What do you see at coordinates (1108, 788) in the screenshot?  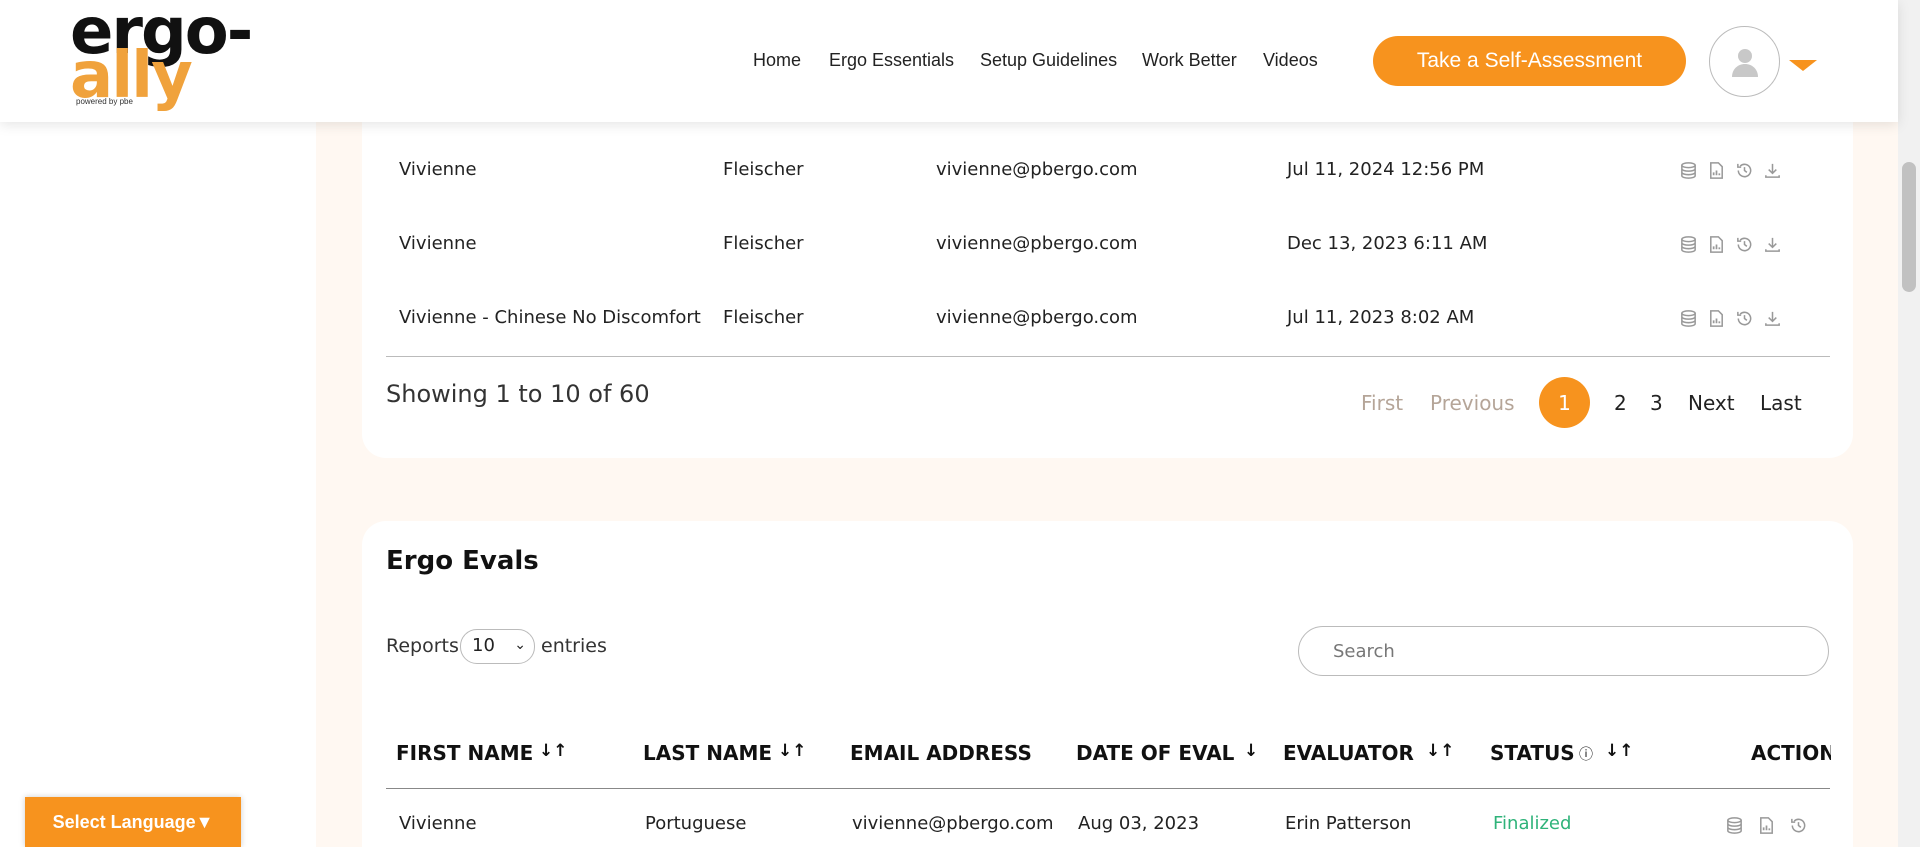 I see `header-divider` at bounding box center [1108, 788].